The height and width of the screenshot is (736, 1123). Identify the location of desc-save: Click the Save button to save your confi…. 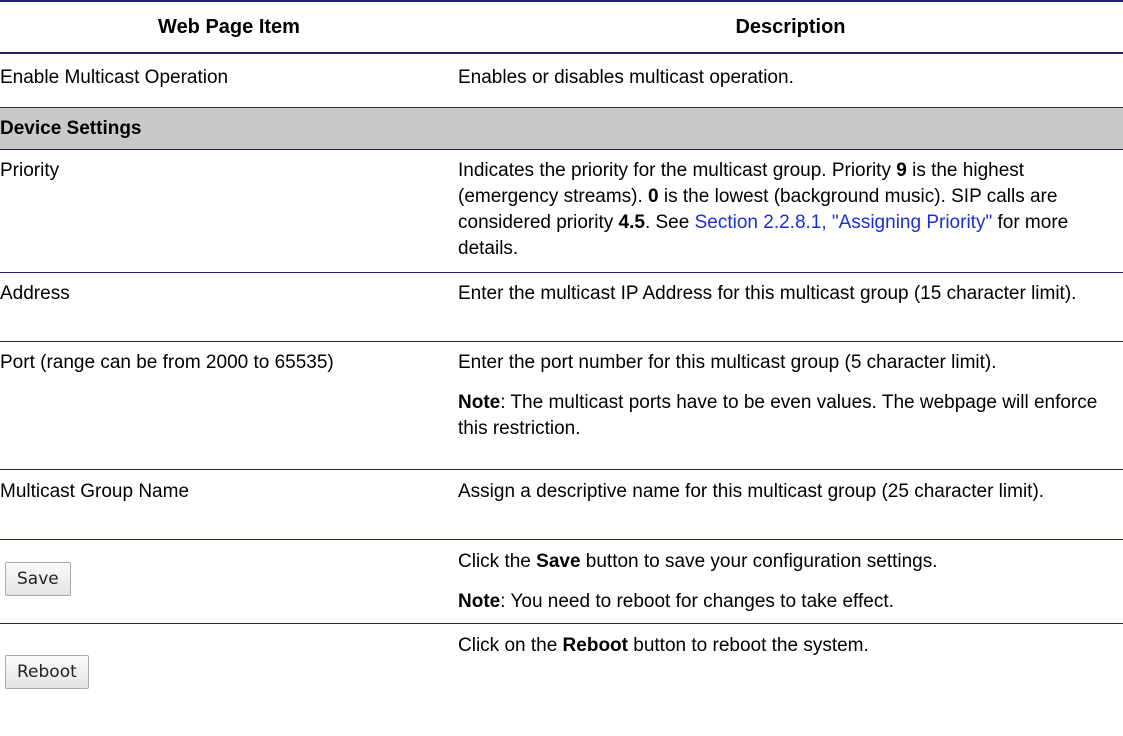
(698, 561).